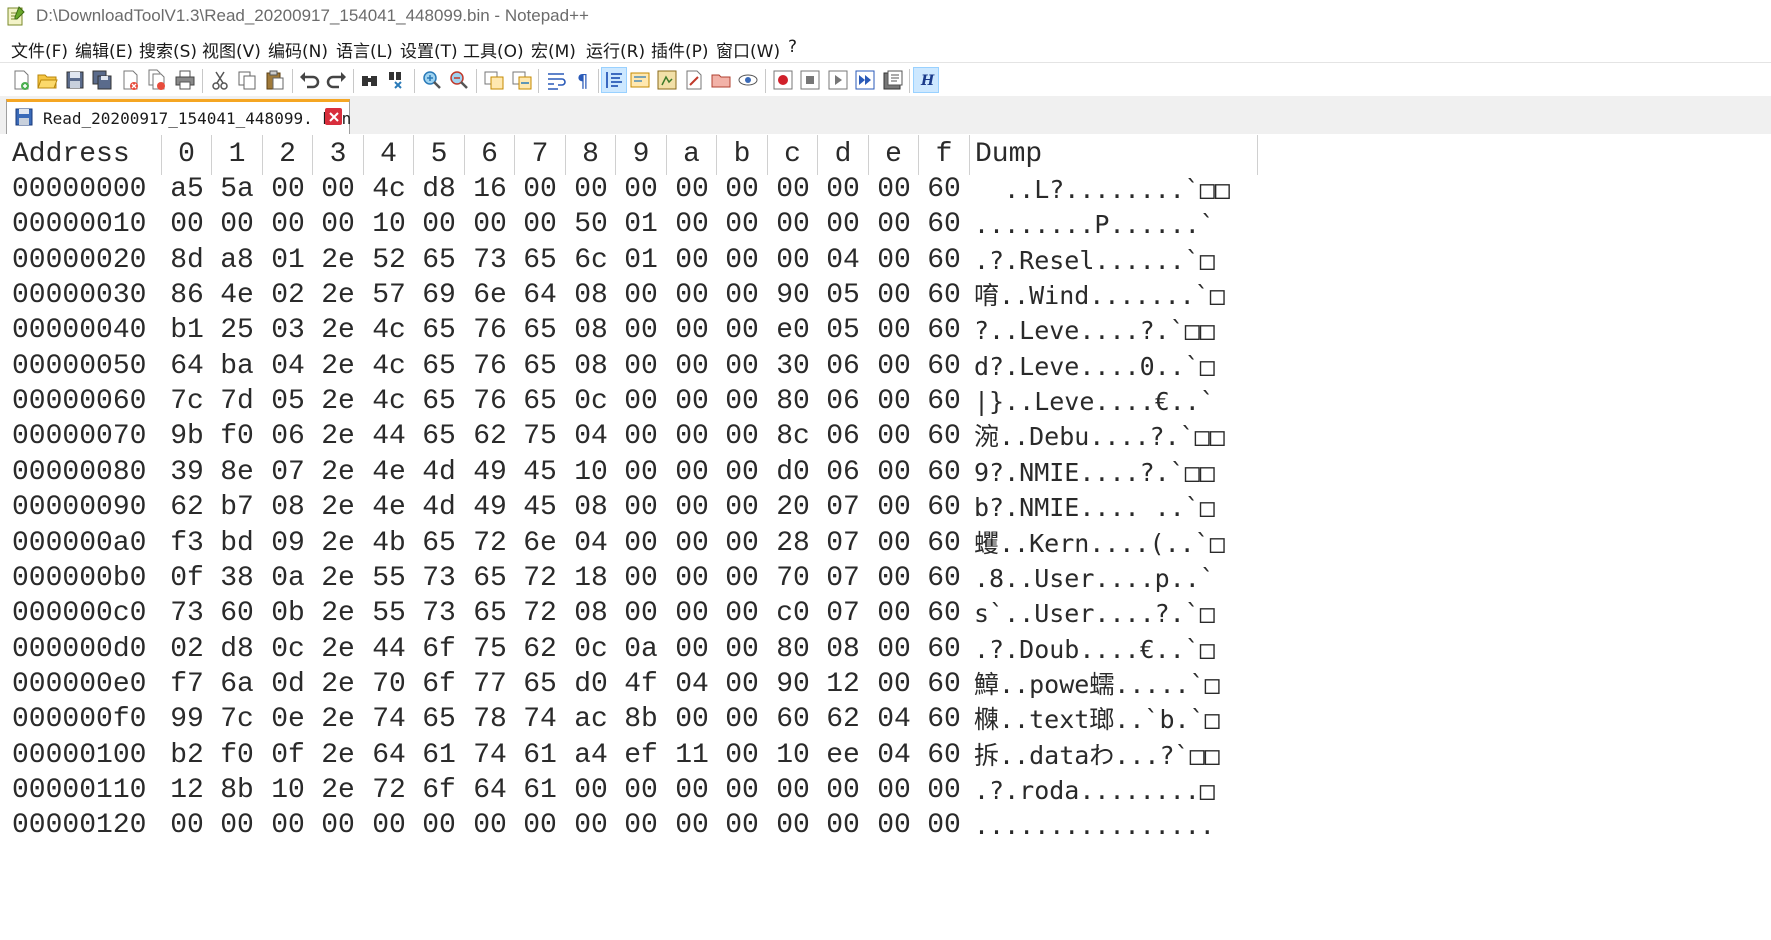 Image resolution: width=1771 pixels, height=940 pixels. I want to click on hex-byte: 8b, so click(237, 791).